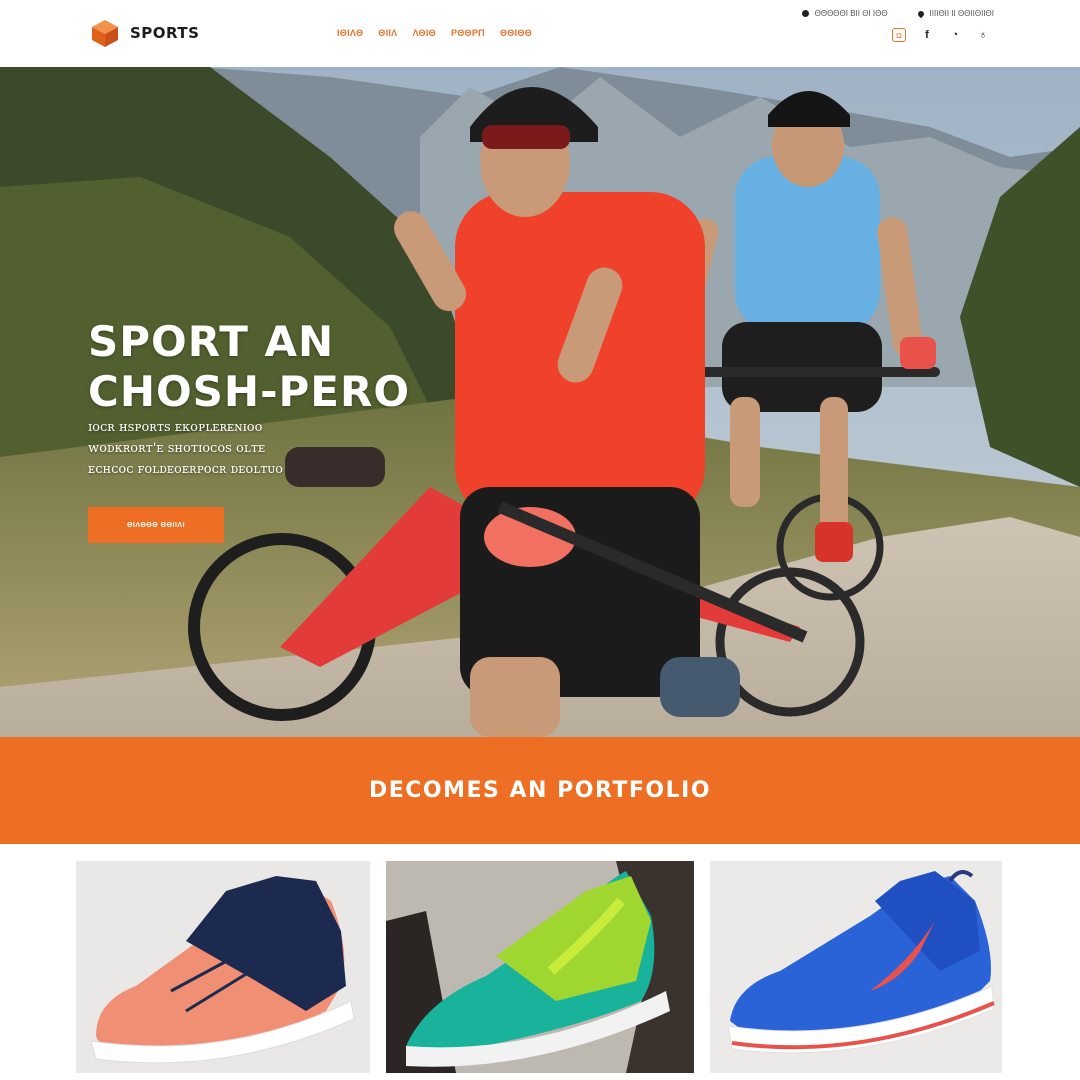 The width and height of the screenshot is (1080, 1080). I want to click on portfolio-banner: DECOMES AN PORTFOLIO, so click(540, 790).